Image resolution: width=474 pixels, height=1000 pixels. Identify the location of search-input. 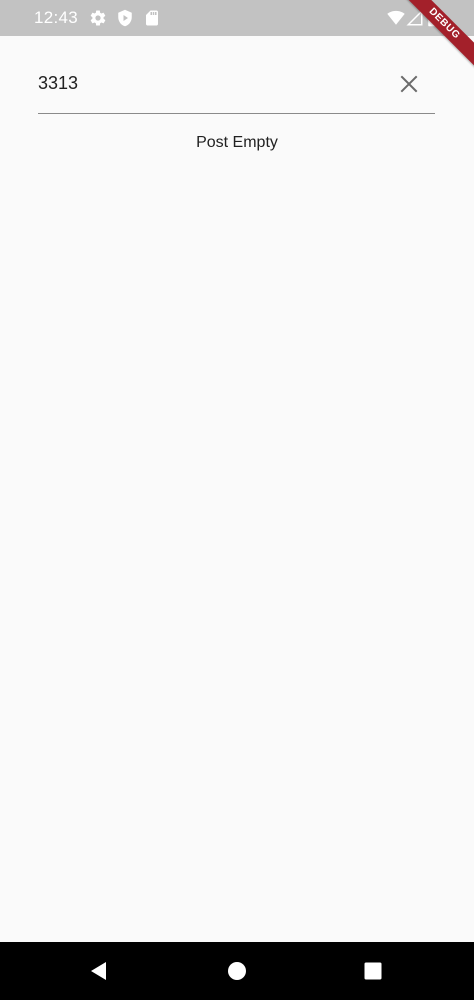
(208, 83).